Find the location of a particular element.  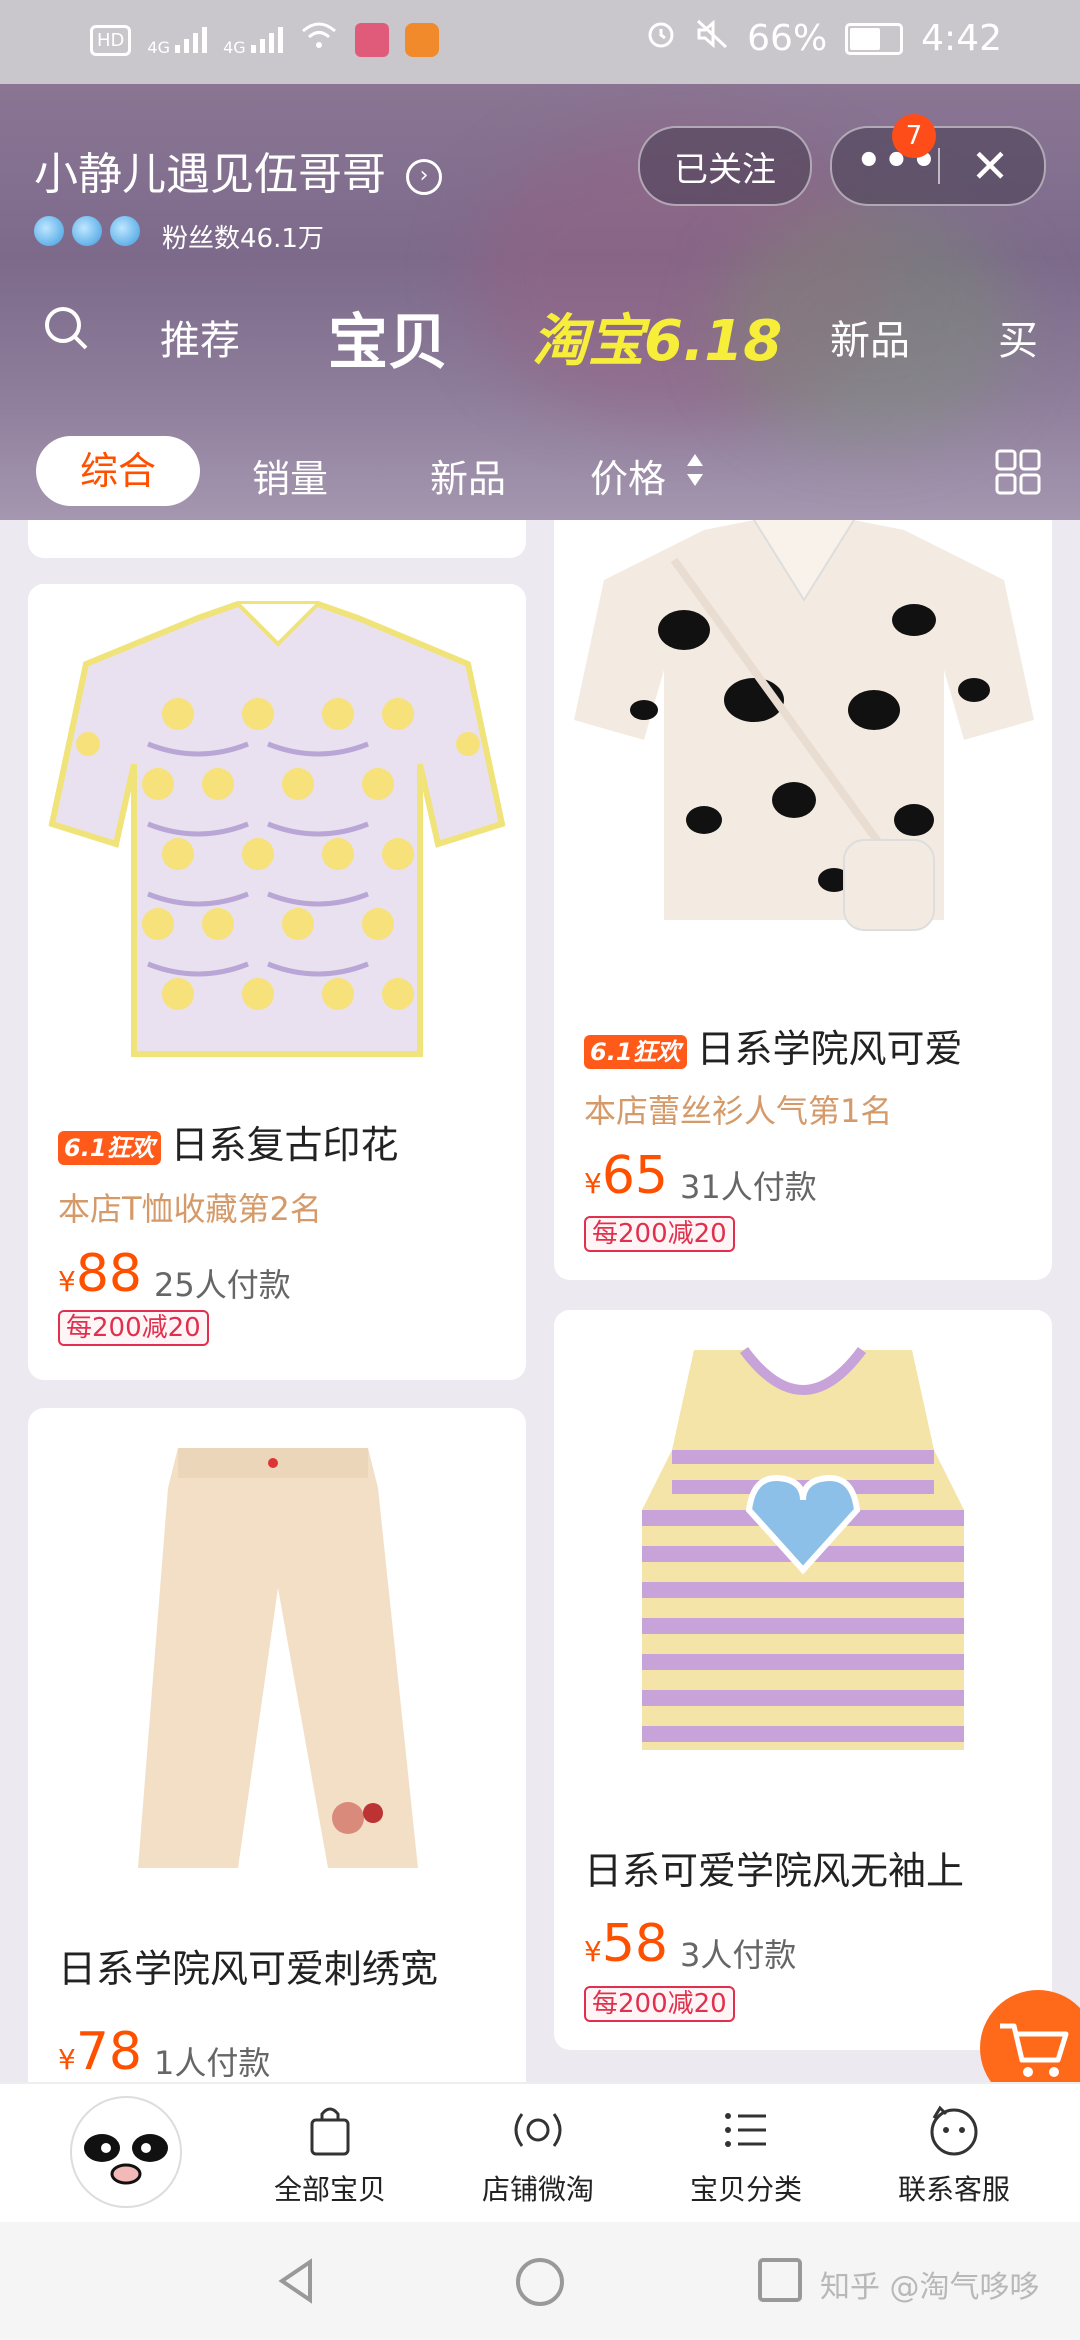

shop-name-link: 小静儿遇见伍哥哥 › is located at coordinates (238, 170).